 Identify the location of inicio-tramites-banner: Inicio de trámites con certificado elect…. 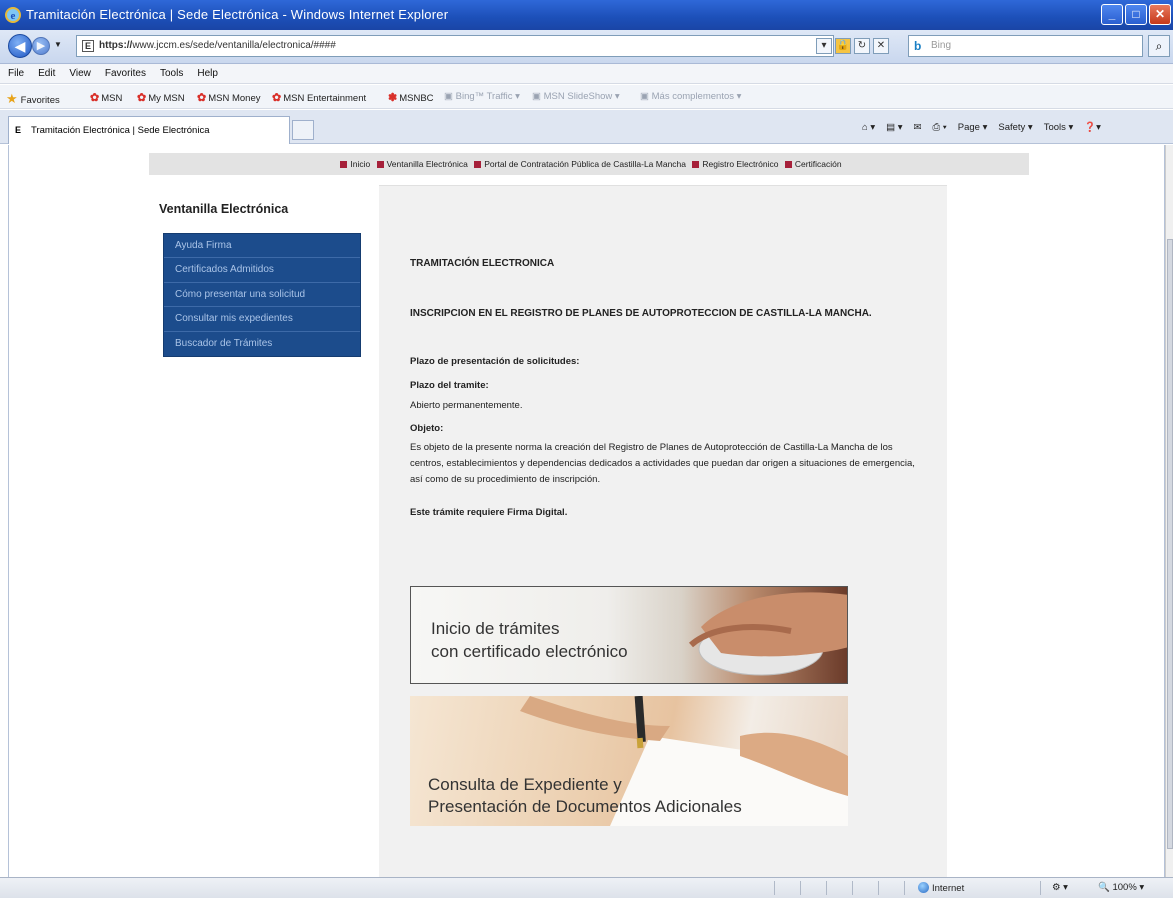
(629, 635).